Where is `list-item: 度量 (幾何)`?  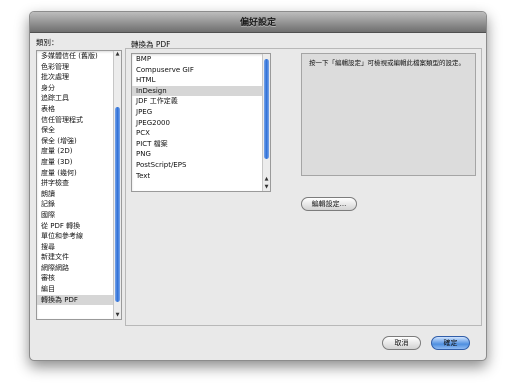
list-item: 度量 (幾何) is located at coordinates (79, 173).